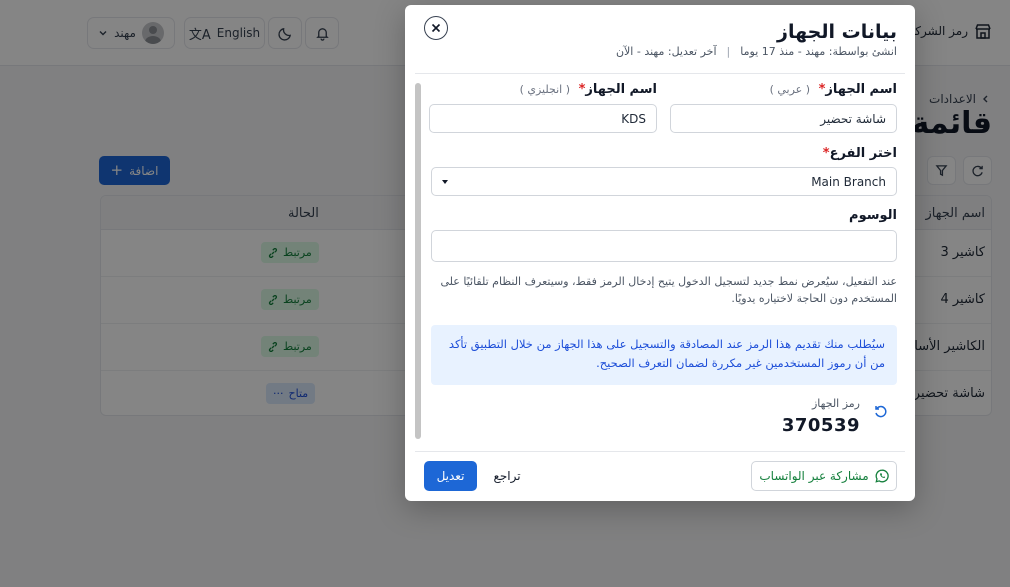 This screenshot has width=1010, height=587. What do you see at coordinates (863, 153) in the screenshot?
I see `branch-label-text: اختر الفرع` at bounding box center [863, 153].